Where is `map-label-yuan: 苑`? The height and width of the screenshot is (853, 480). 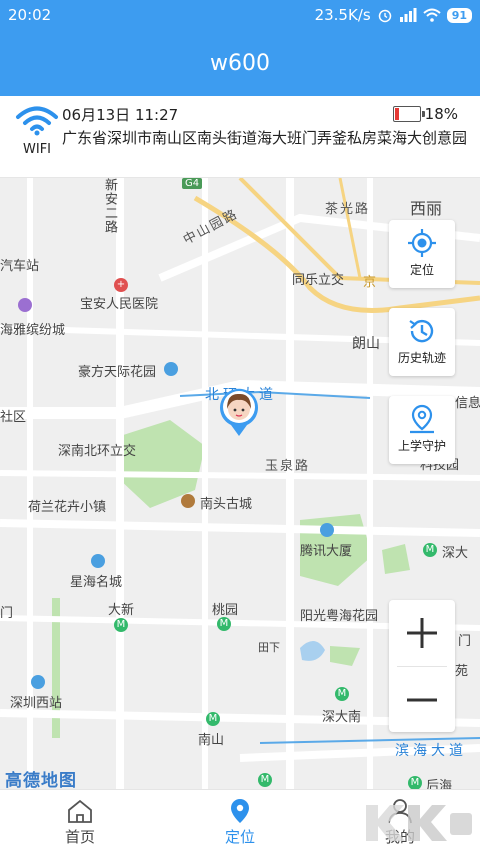
map-label-yuan: 苑 is located at coordinates (462, 671).